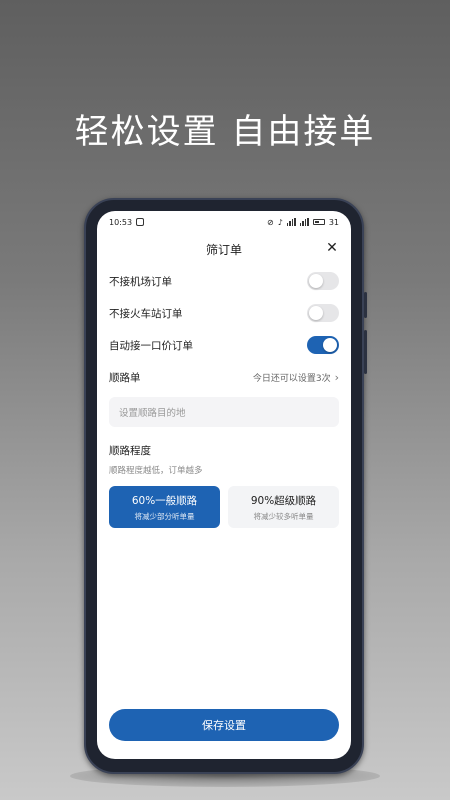 This screenshot has width=450, height=800. What do you see at coordinates (224, 507) in the screenshot?
I see `route-degree-options: 60%一般顺路 将减少部分听单量 90%超级顺路 将减少较多听单量` at bounding box center [224, 507].